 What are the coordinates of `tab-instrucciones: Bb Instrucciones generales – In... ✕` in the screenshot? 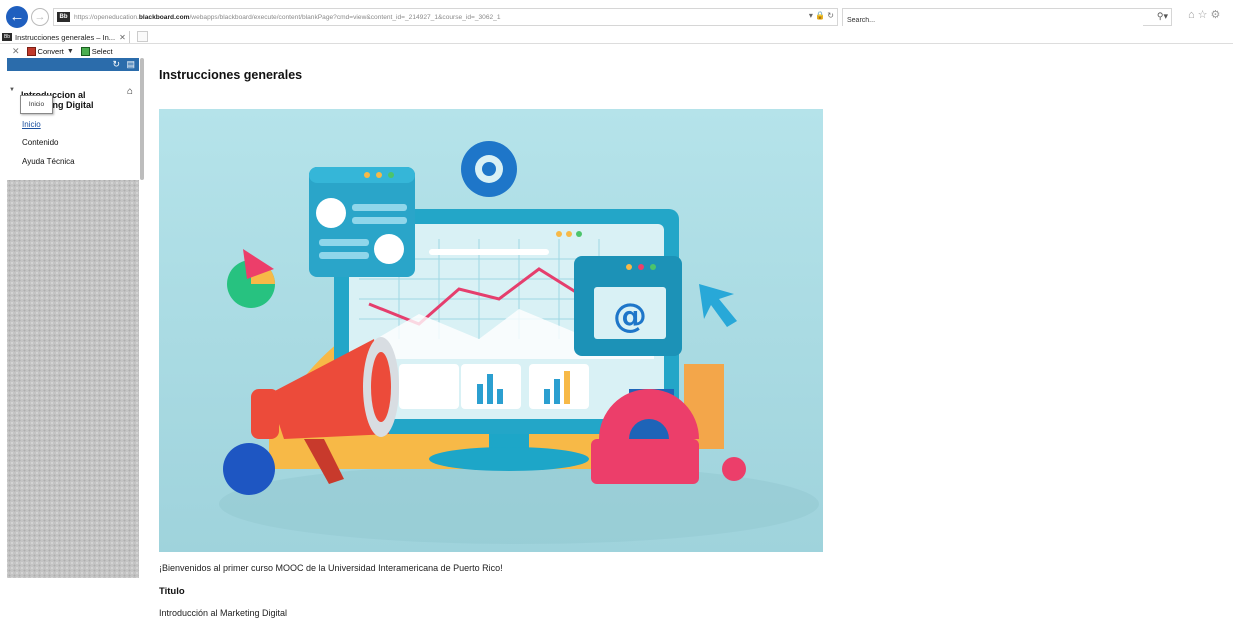 It's located at (66, 37).